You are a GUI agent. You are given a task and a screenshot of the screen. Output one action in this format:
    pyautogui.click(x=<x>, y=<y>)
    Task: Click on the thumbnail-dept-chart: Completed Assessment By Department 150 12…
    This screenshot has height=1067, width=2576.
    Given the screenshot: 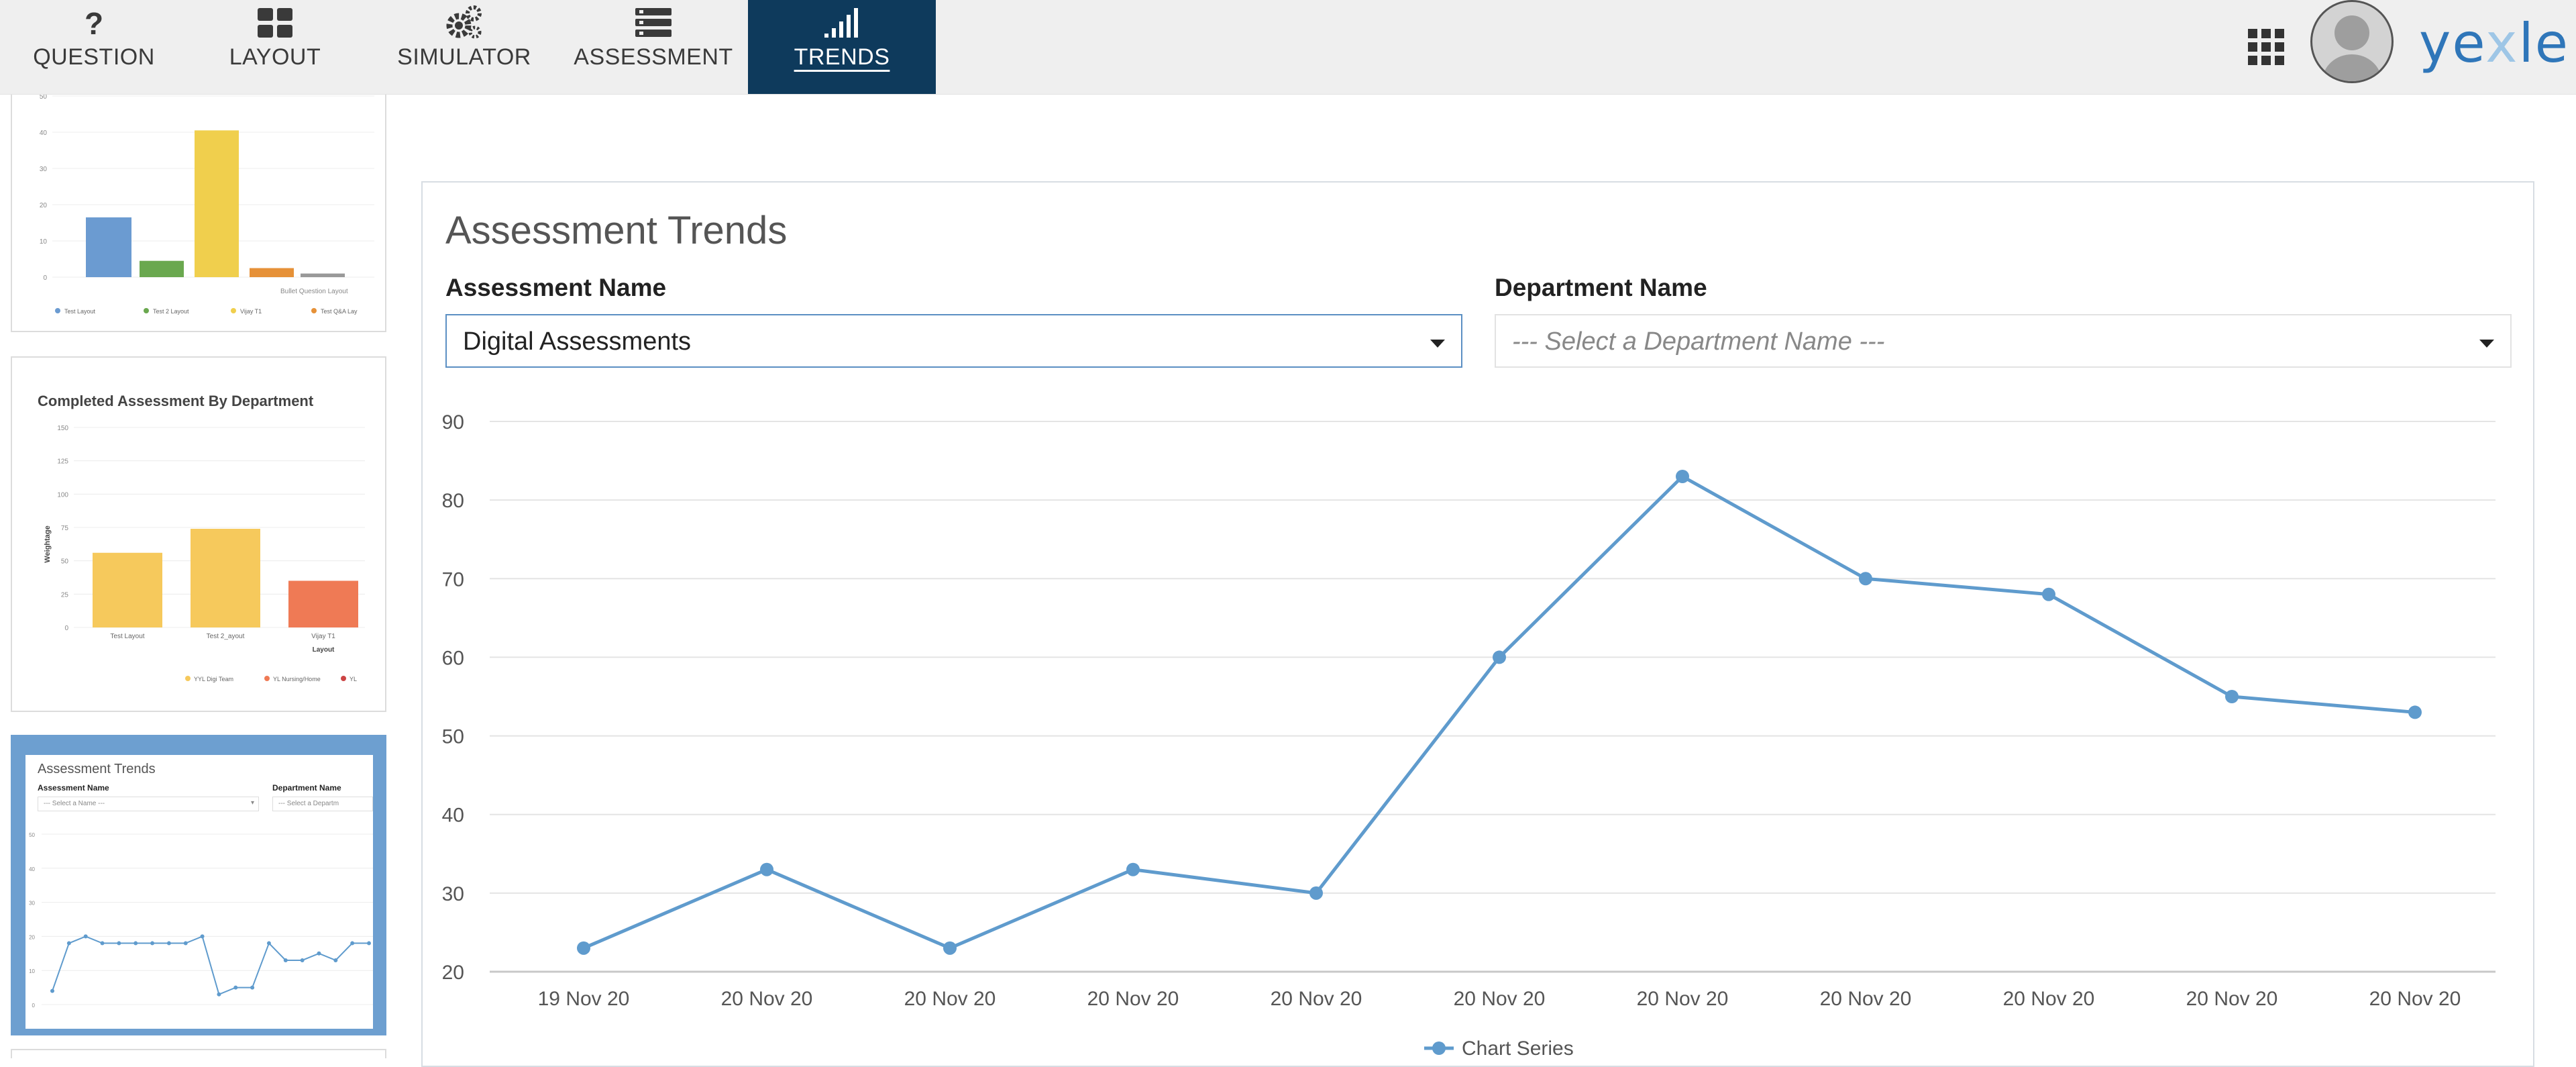 What is the action you would take?
    pyautogui.click(x=198, y=534)
    